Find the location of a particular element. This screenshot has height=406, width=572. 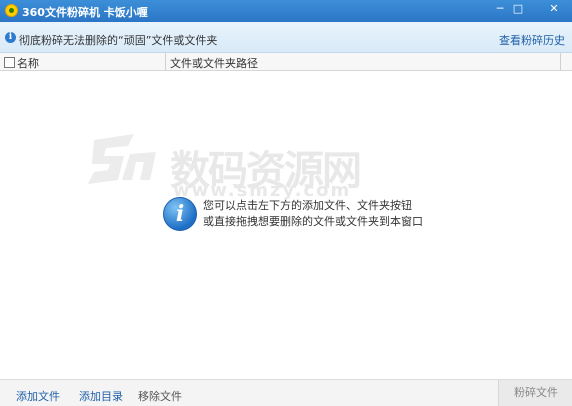

view-history-link: 查看粉碎历史 is located at coordinates (532, 40).